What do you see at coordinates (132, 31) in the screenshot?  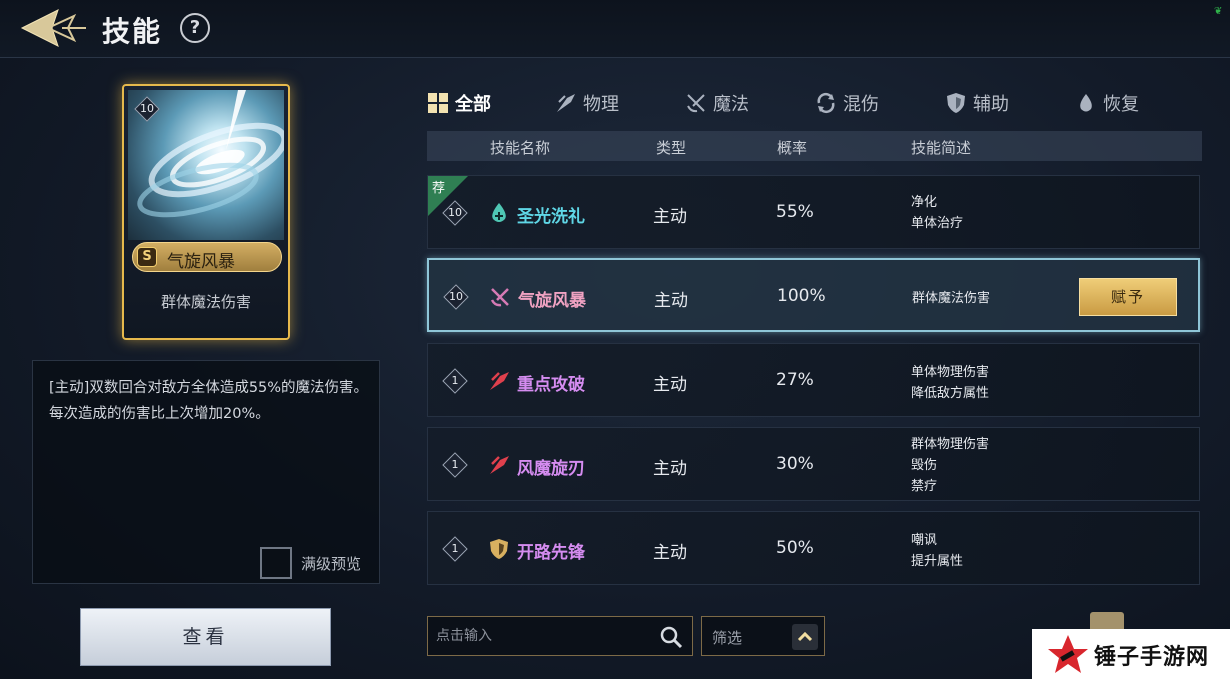 I see `page-title: 技能` at bounding box center [132, 31].